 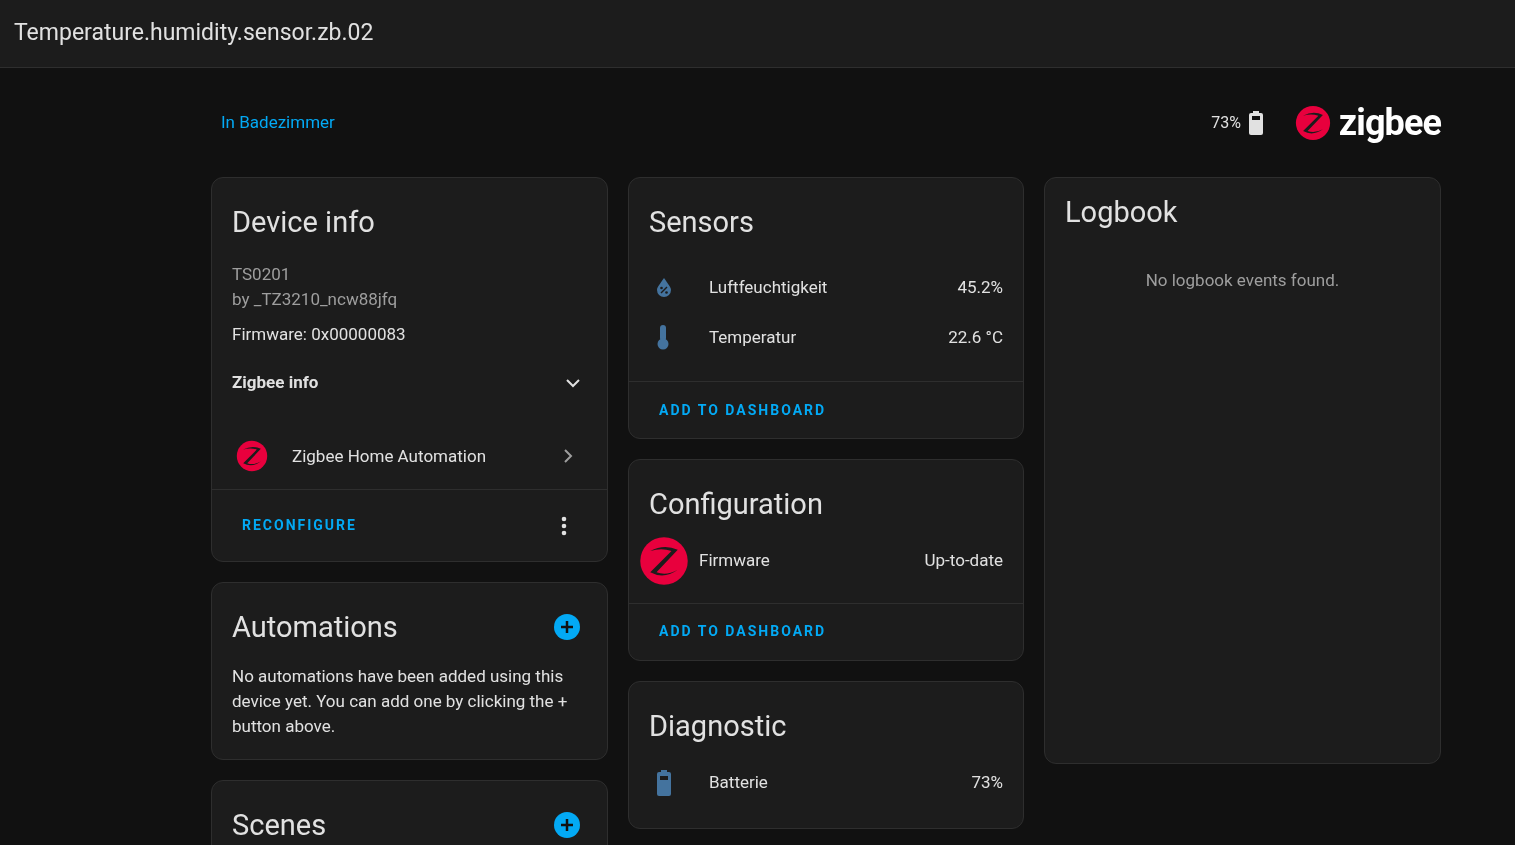 I want to click on reconfigure-button: RECONFIGURE, so click(x=299, y=526).